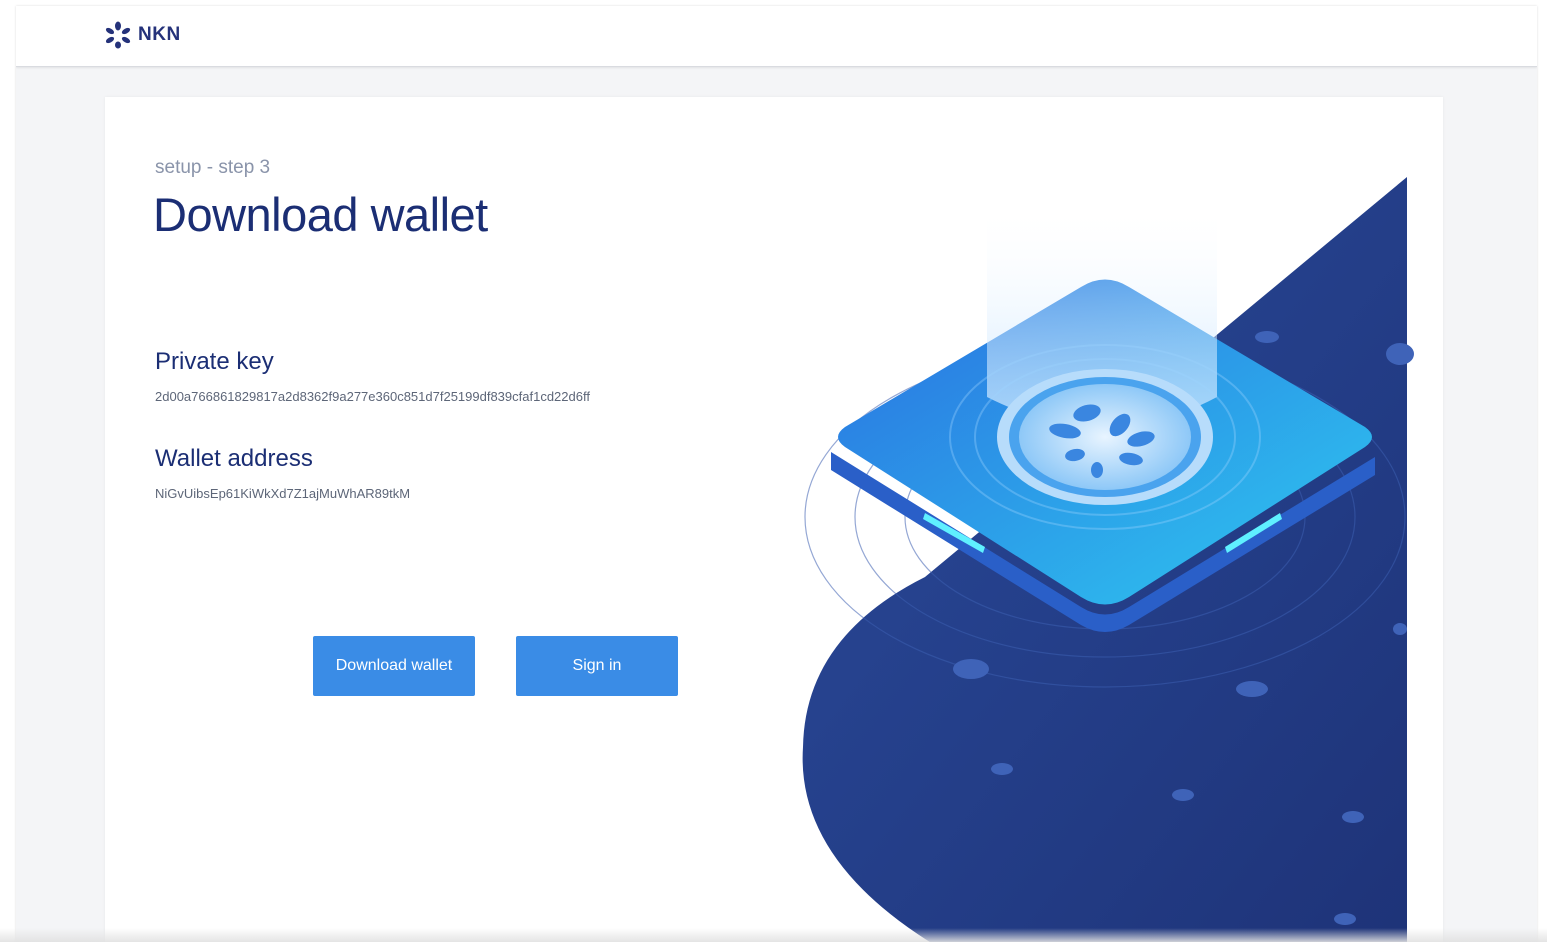  I want to click on window-bottom-shadow, so click(773, 935).